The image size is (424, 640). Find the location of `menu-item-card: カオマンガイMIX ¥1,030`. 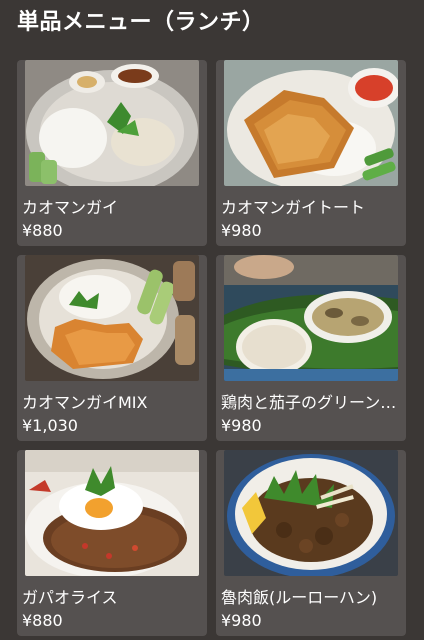

menu-item-card: カオマンガイMIX ¥1,030 is located at coordinates (112, 348).